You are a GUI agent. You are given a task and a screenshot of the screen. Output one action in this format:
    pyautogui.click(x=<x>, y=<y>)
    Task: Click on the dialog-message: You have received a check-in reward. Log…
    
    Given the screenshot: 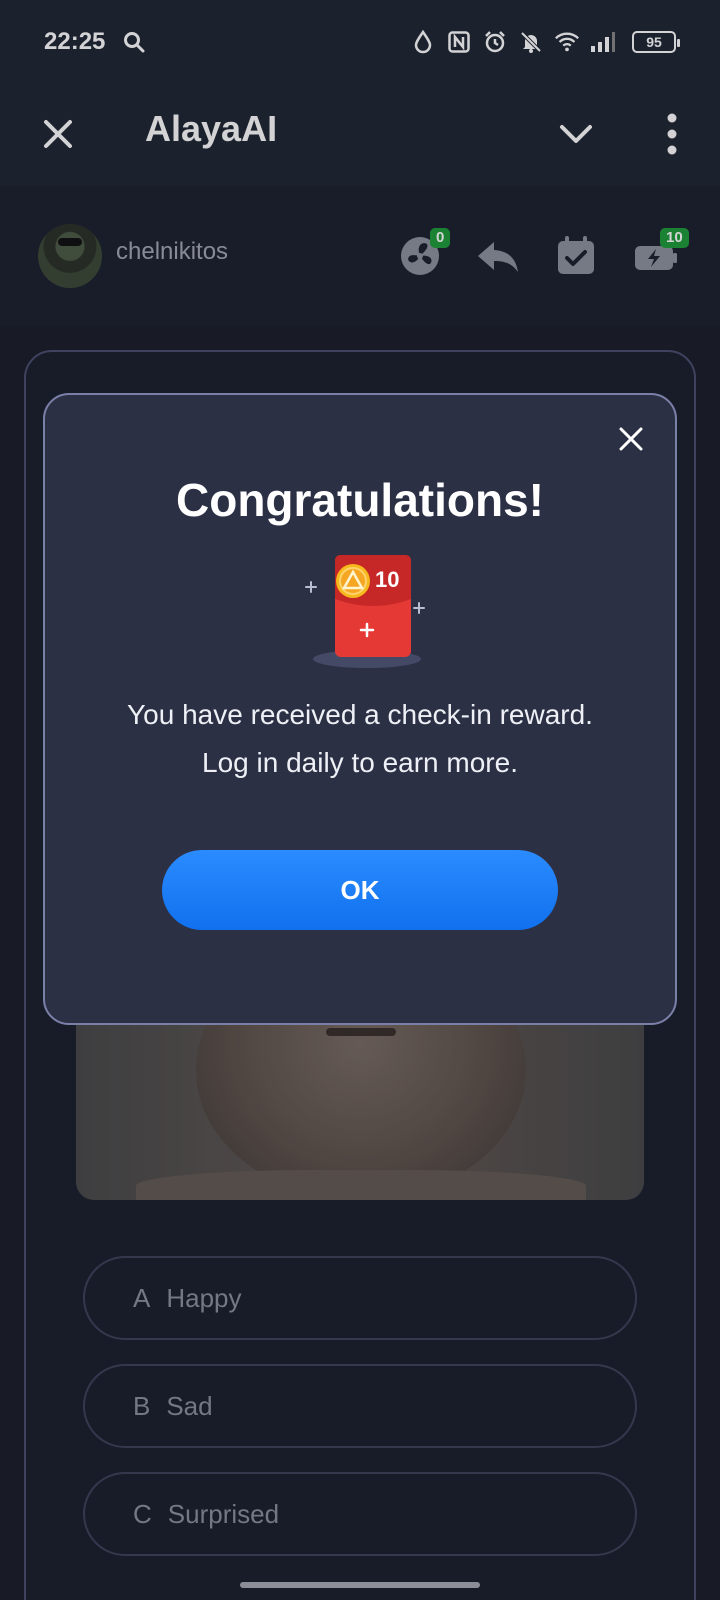 What is the action you would take?
    pyautogui.click(x=360, y=739)
    